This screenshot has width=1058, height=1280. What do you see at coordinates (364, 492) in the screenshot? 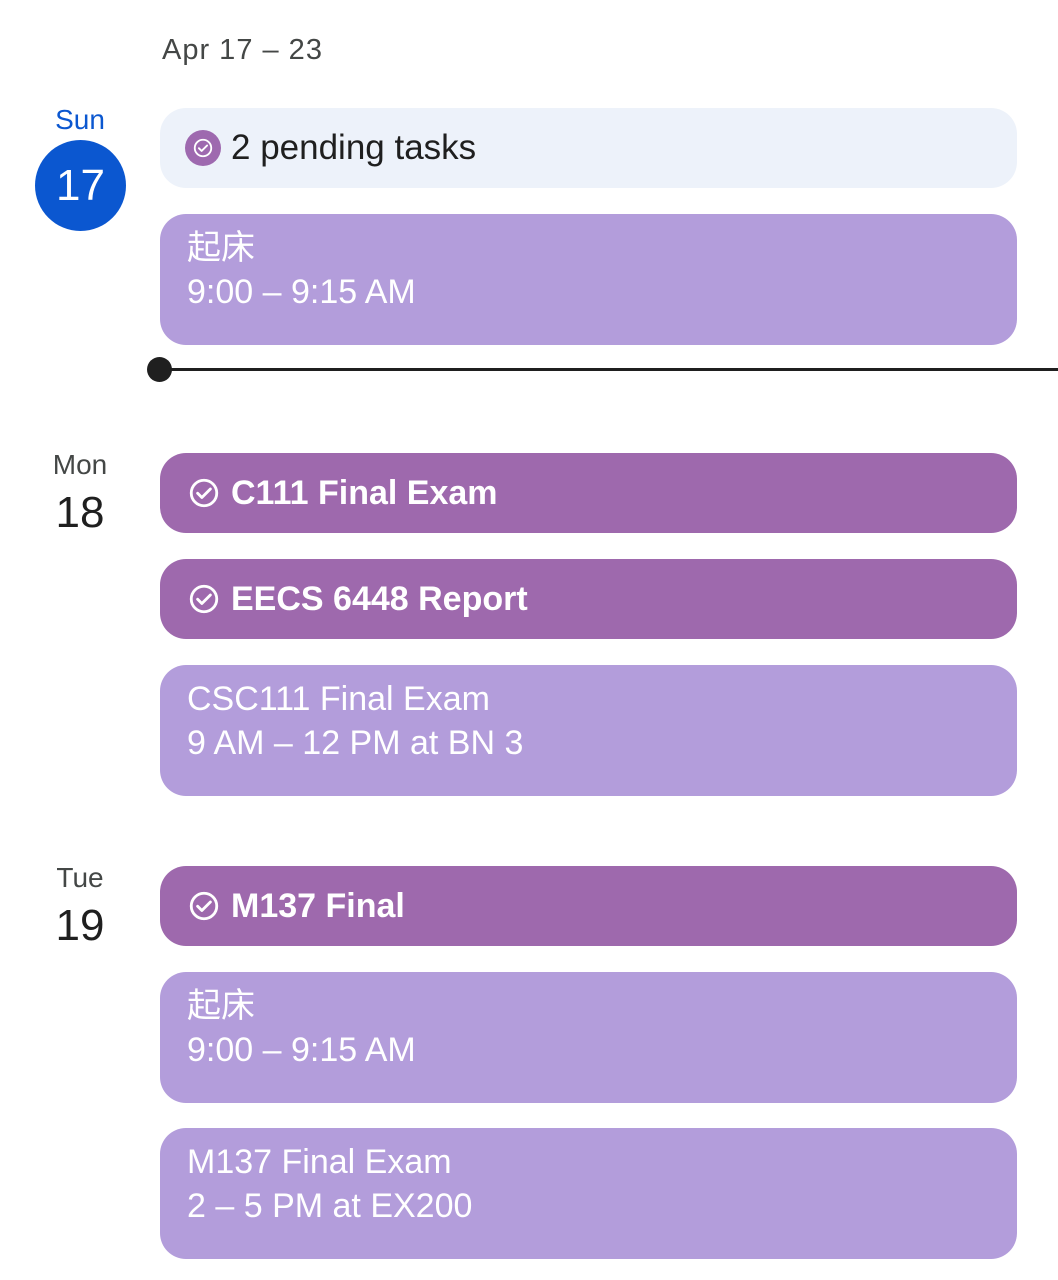
I see `task-title: C111 Final Exam` at bounding box center [364, 492].